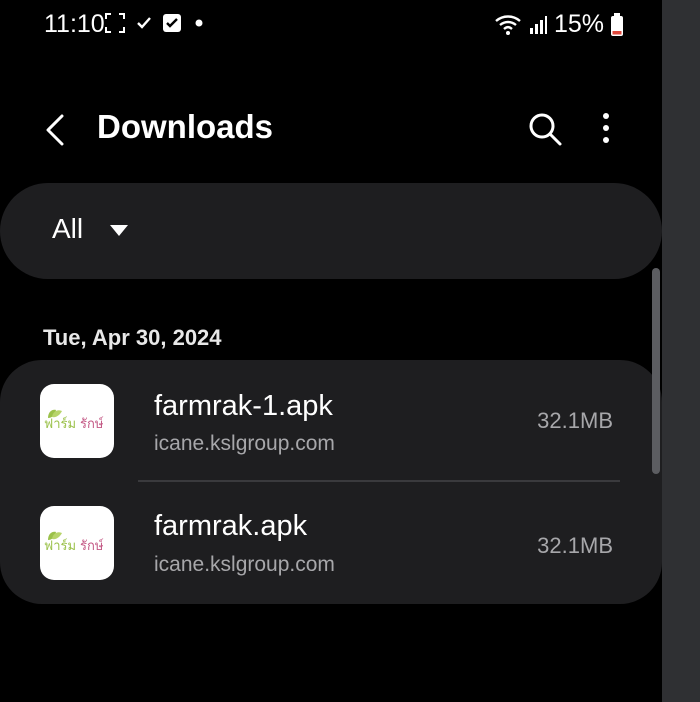  What do you see at coordinates (132, 337) in the screenshot?
I see `section-date-header: Tue, Apr 30, 2024` at bounding box center [132, 337].